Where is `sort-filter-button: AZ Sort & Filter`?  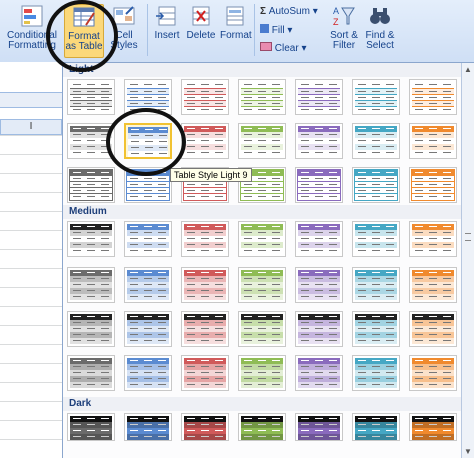 sort-filter-button: AZ Sort & Filter is located at coordinates (344, 27).